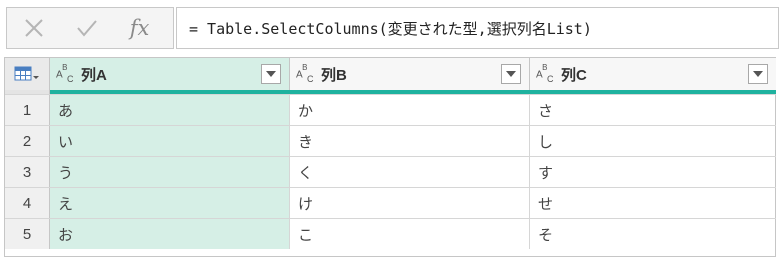 Image resolution: width=782 pixels, height=262 pixels. Describe the element at coordinates (653, 74) in the screenshot. I see `column-header-c: ABC 列C` at that location.